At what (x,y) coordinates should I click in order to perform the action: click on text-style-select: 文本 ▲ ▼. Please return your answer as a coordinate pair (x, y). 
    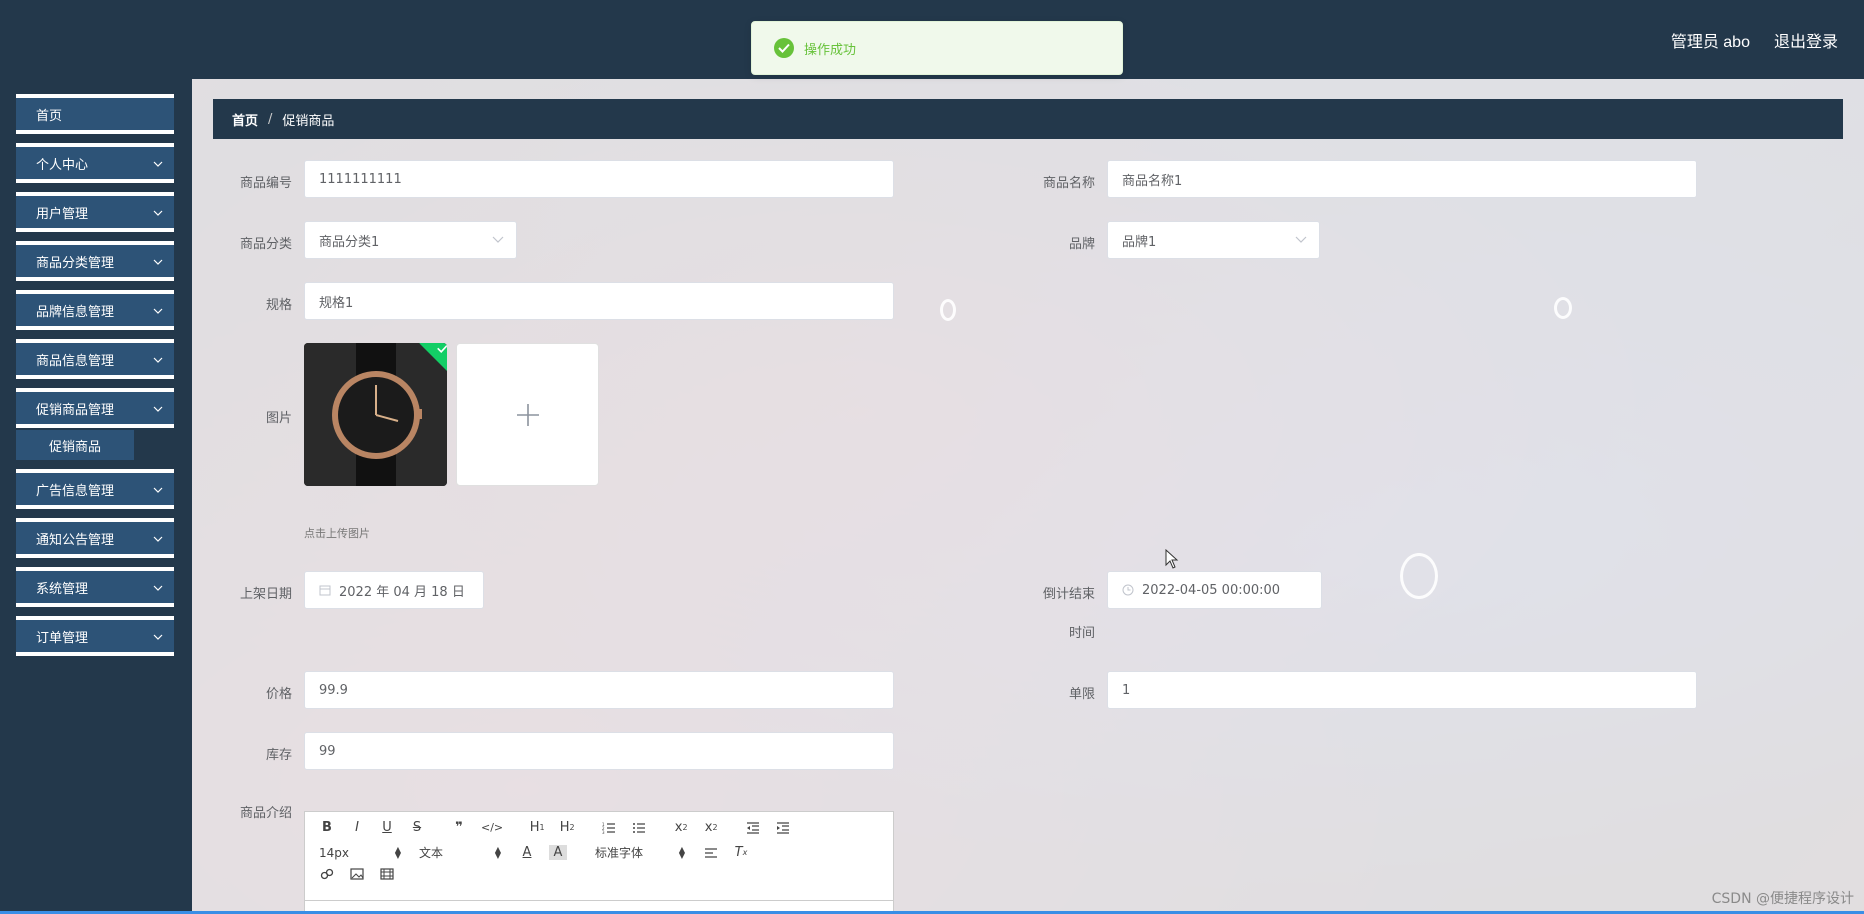
    Looking at the image, I should click on (460, 852).